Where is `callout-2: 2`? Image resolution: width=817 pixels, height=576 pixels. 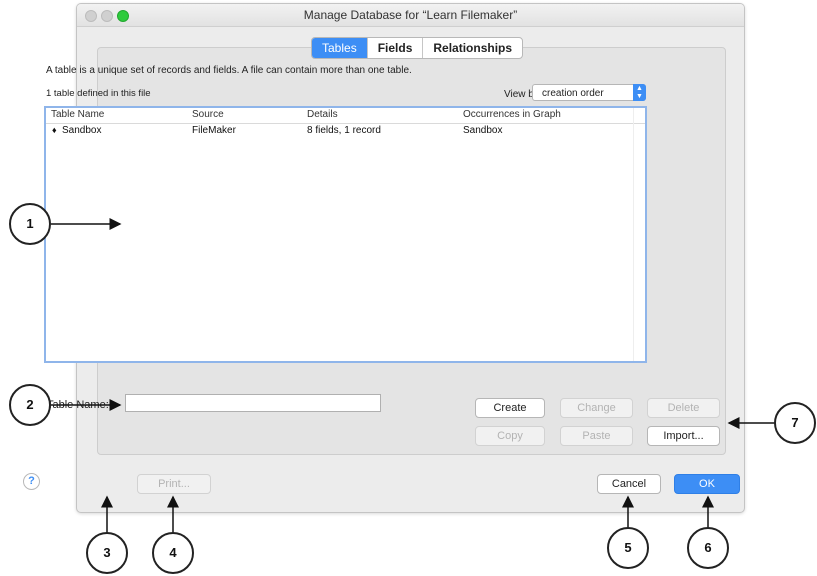 callout-2: 2 is located at coordinates (30, 405).